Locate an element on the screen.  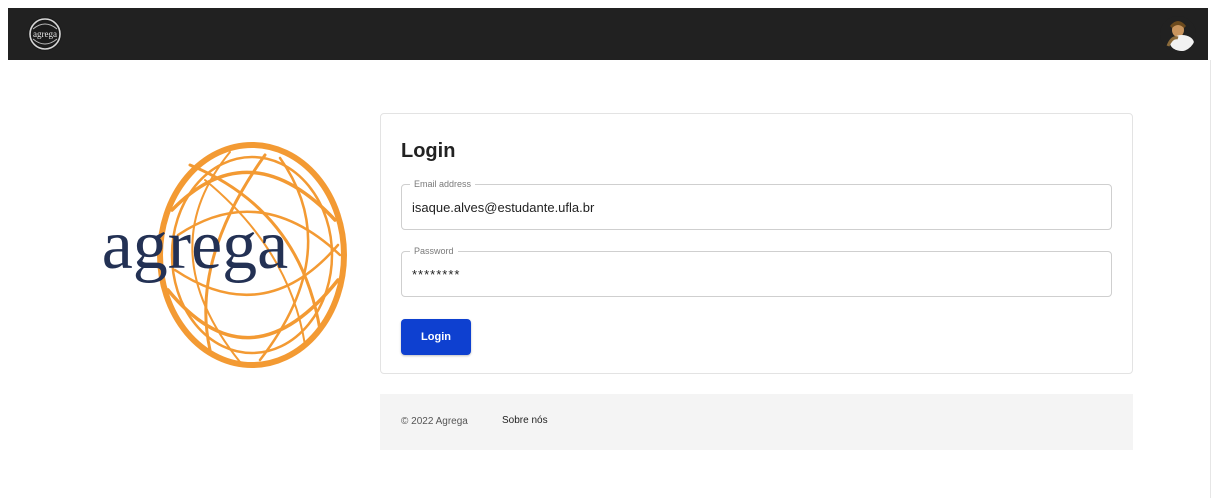
window-top-edge is located at coordinates (608, 4).